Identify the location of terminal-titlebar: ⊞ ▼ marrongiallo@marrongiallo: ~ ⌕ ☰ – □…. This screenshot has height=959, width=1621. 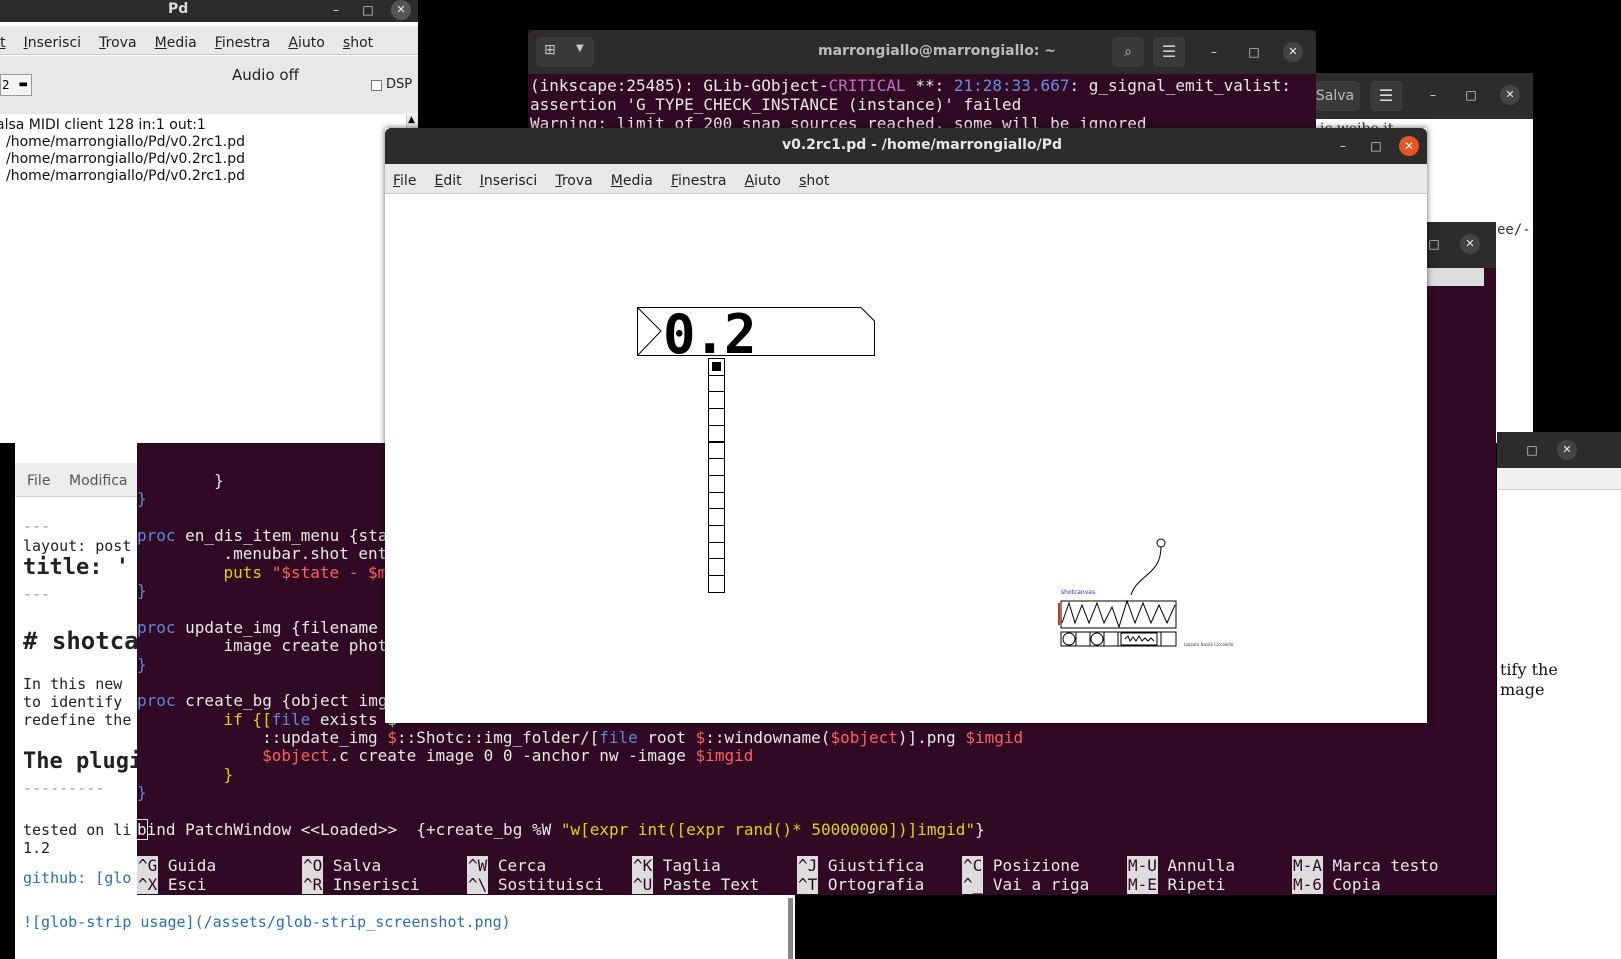
(922, 52).